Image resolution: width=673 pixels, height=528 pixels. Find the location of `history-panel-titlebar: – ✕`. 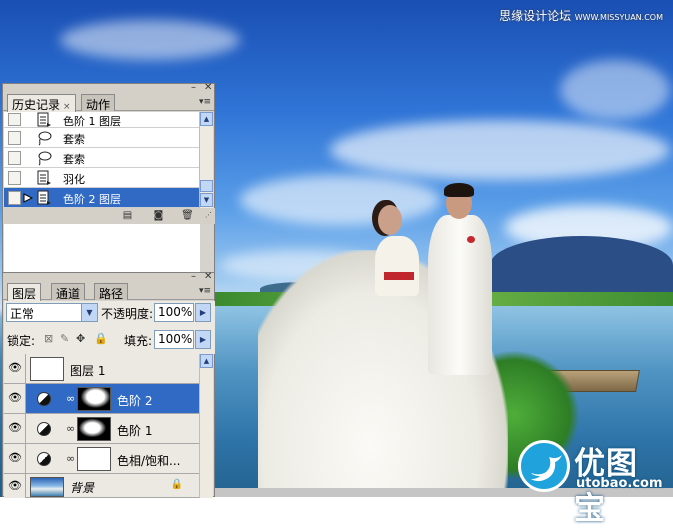

history-panel-titlebar: – ✕ is located at coordinates (108, 87).